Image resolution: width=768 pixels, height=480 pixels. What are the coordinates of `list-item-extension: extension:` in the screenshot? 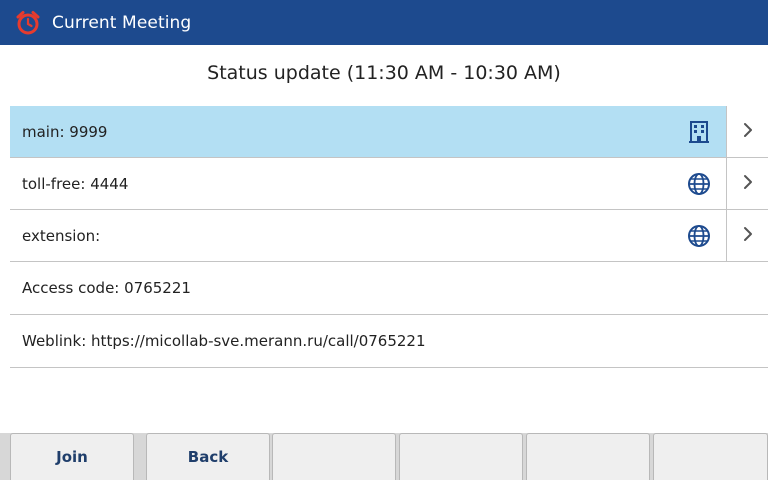 It's located at (389, 236).